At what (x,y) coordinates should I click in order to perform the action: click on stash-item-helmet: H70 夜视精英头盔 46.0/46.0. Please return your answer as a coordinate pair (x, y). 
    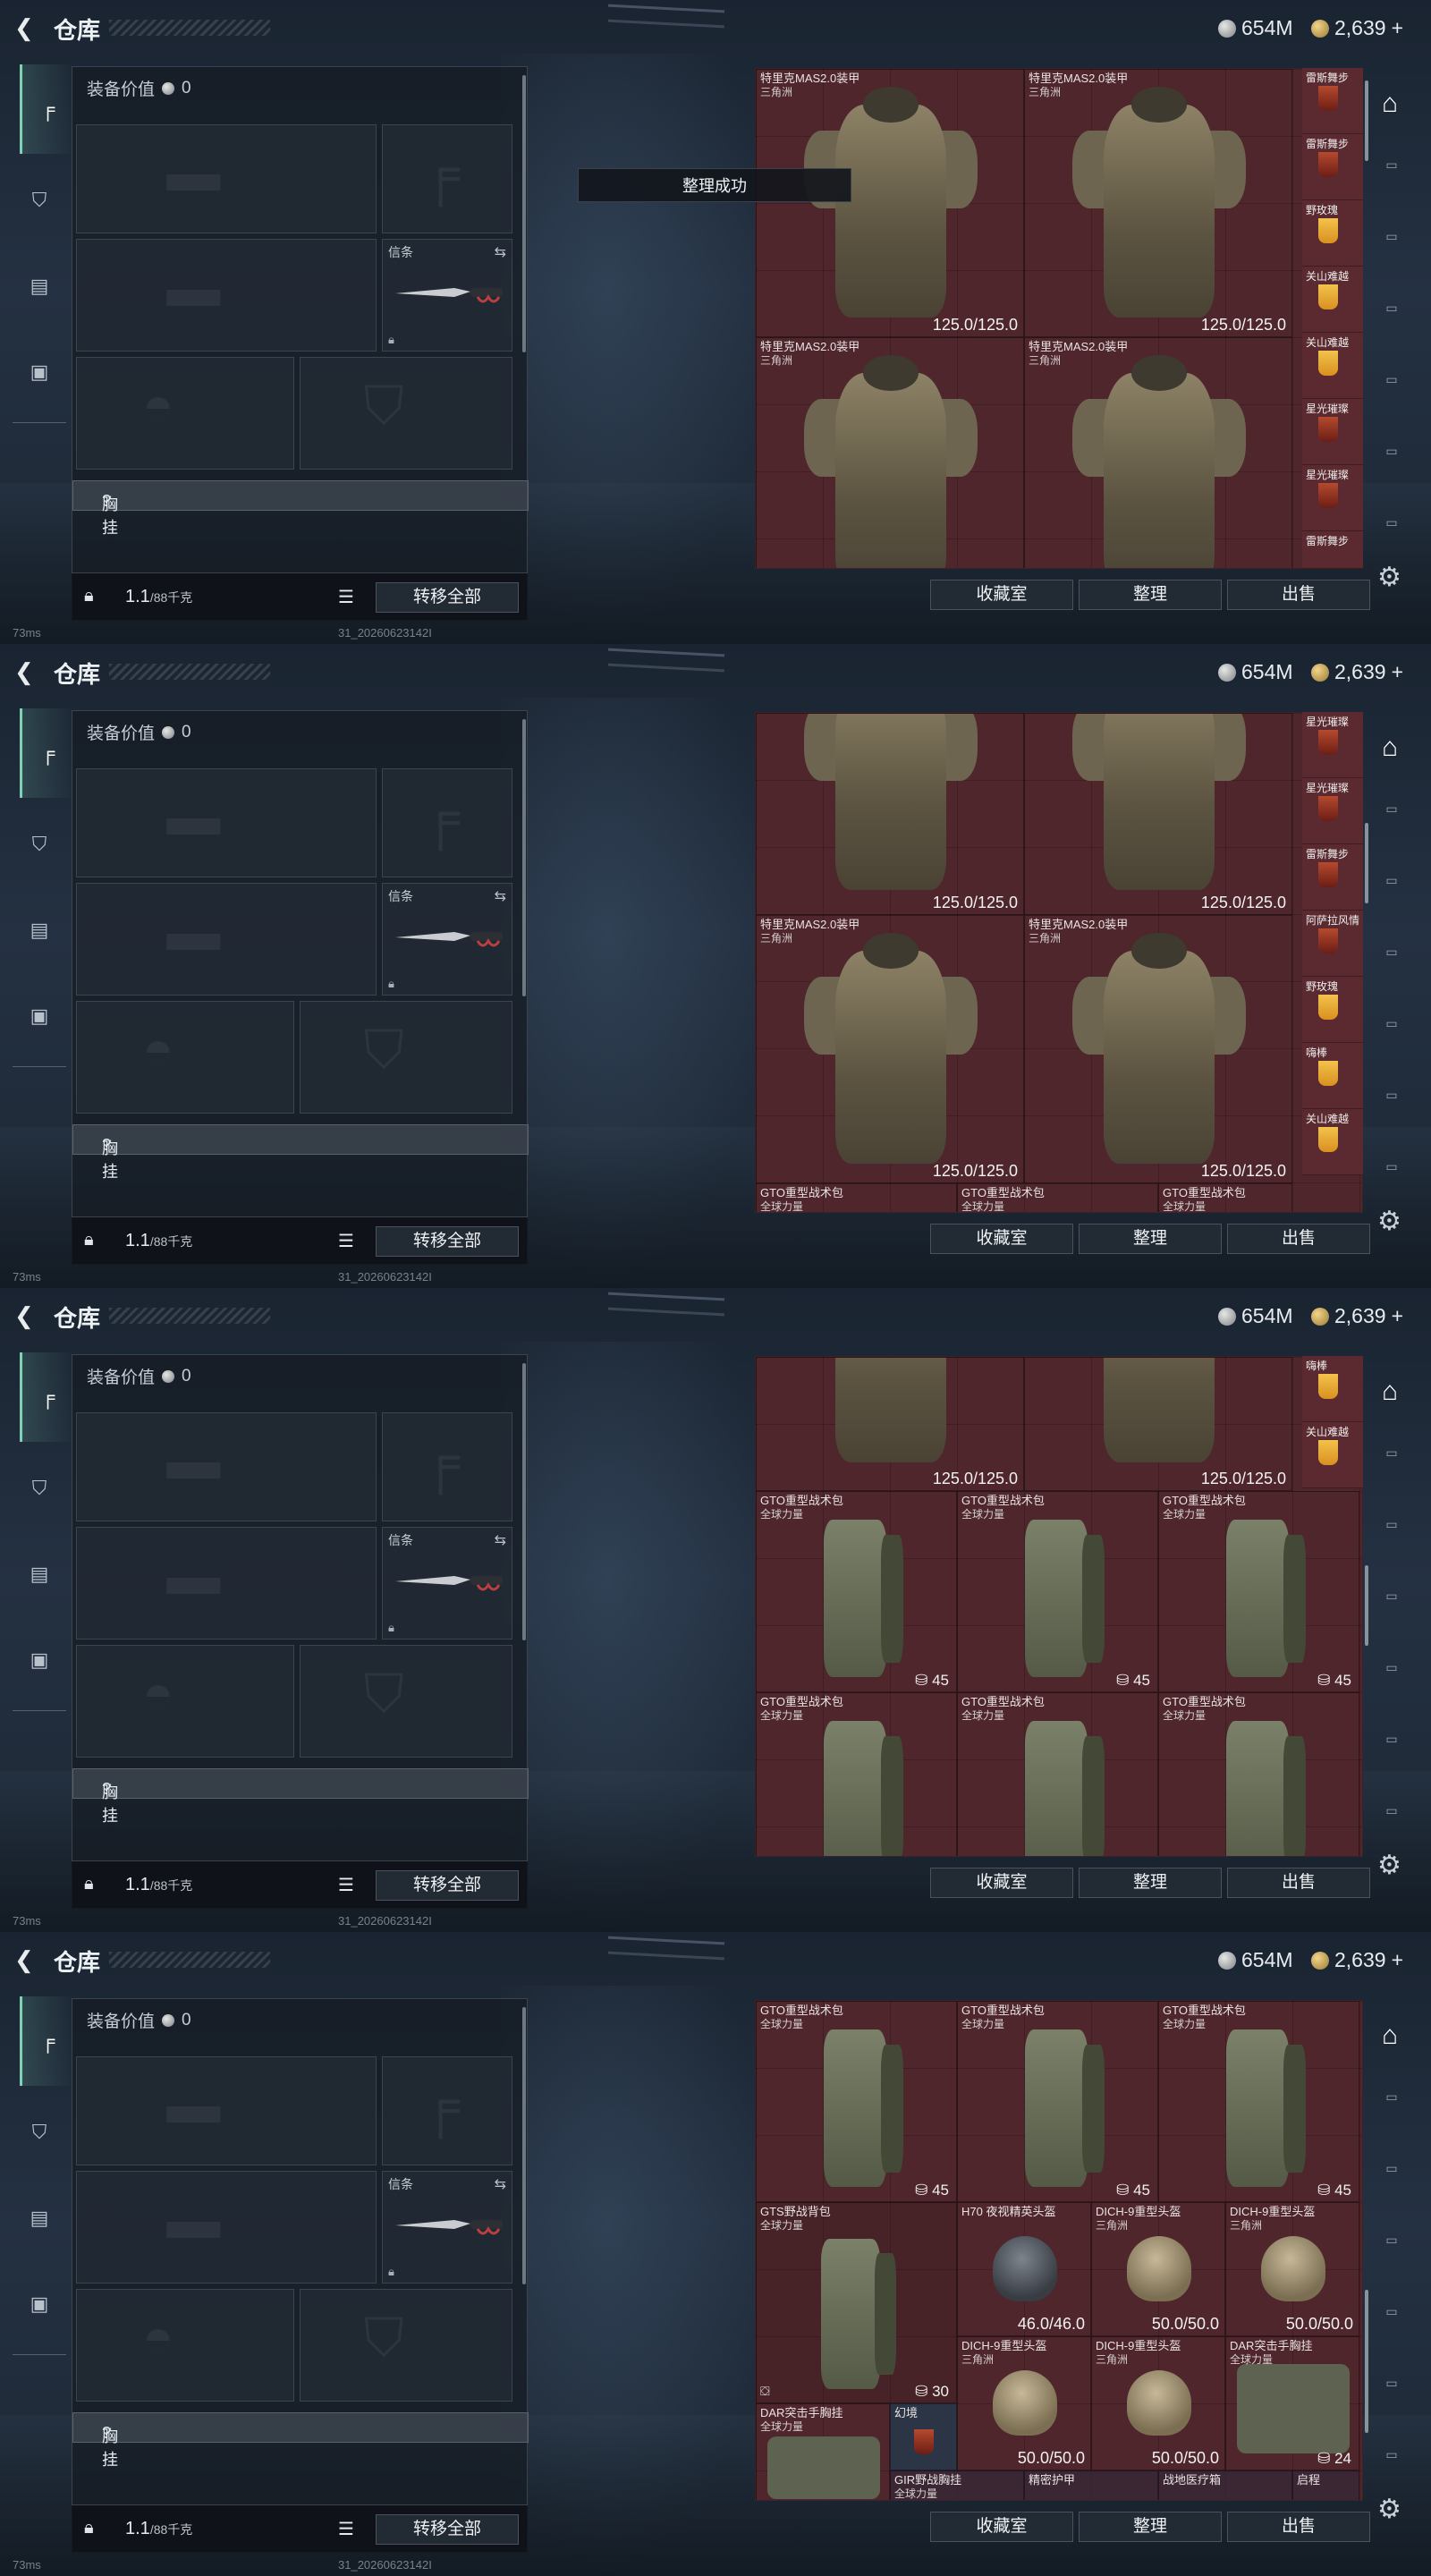
    Looking at the image, I should click on (1024, 2269).